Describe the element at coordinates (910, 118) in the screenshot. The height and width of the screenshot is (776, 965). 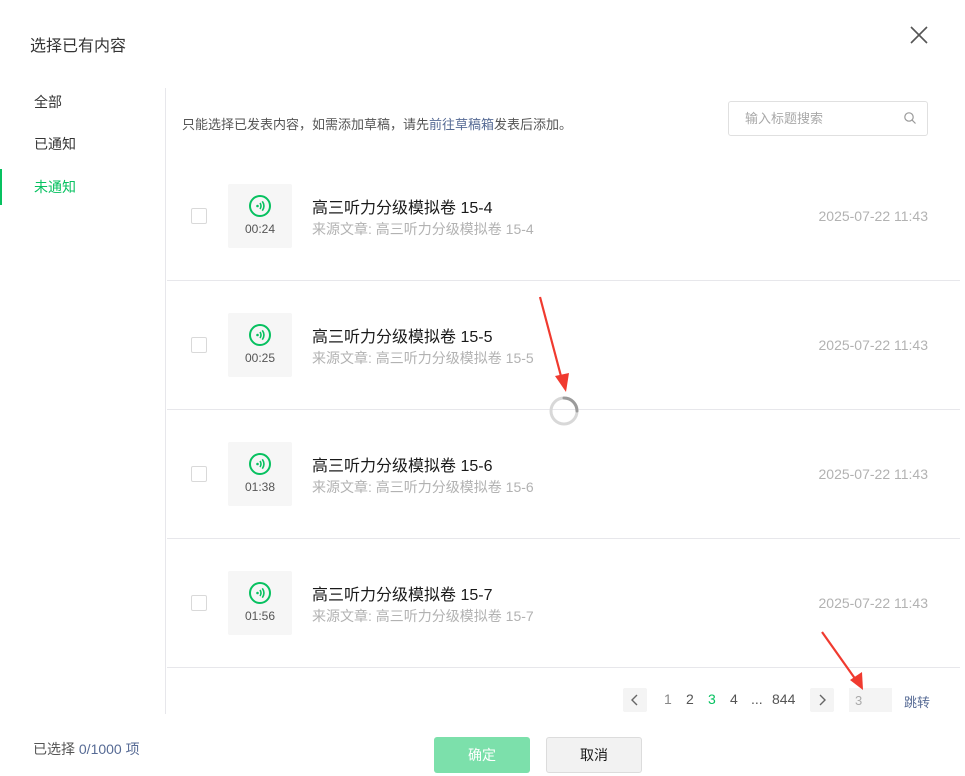
I see `search-icon` at that location.